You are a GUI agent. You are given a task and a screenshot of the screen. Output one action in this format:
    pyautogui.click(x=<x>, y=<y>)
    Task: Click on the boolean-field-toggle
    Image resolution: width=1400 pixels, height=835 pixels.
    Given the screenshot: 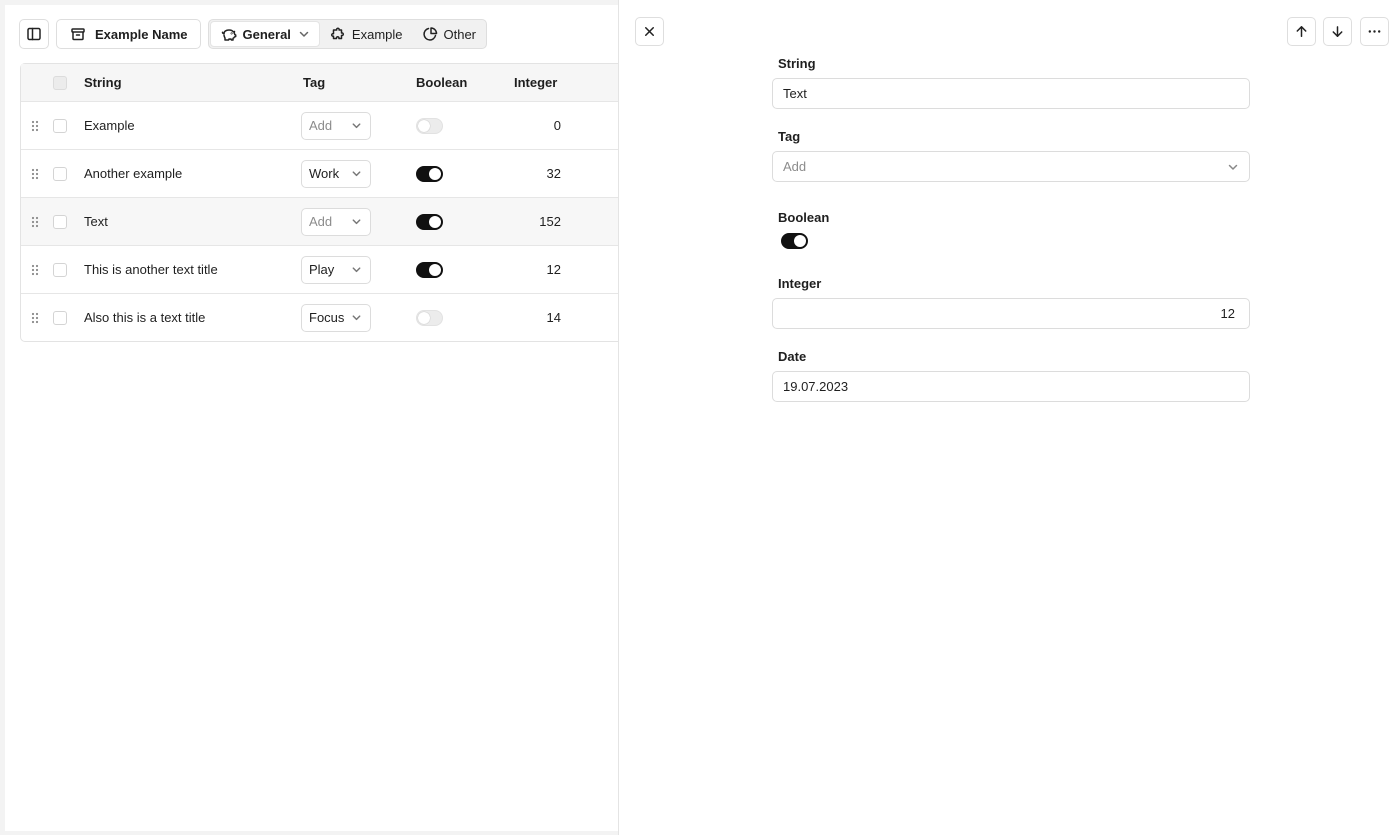 What is the action you would take?
    pyautogui.click(x=794, y=241)
    